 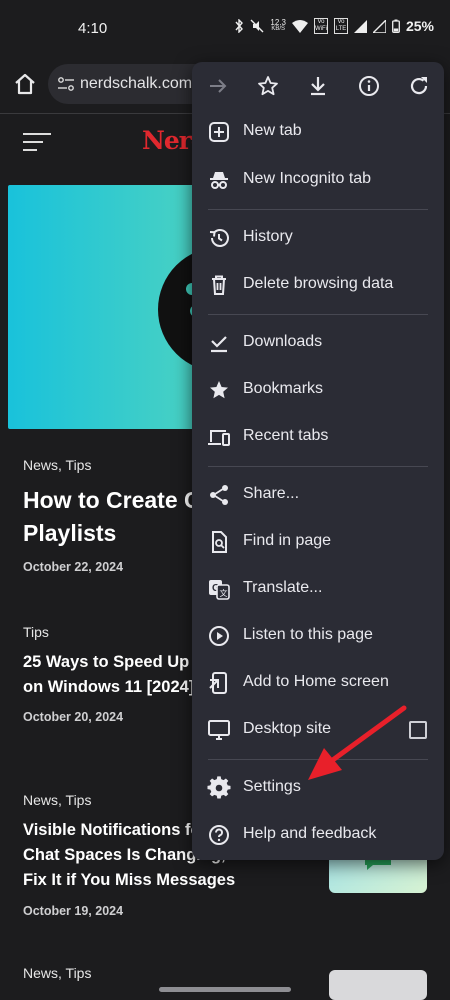 I want to click on status-icons: 12.3 KB/S Vo WiFi Vo LTE 25%, so click(x=334, y=26).